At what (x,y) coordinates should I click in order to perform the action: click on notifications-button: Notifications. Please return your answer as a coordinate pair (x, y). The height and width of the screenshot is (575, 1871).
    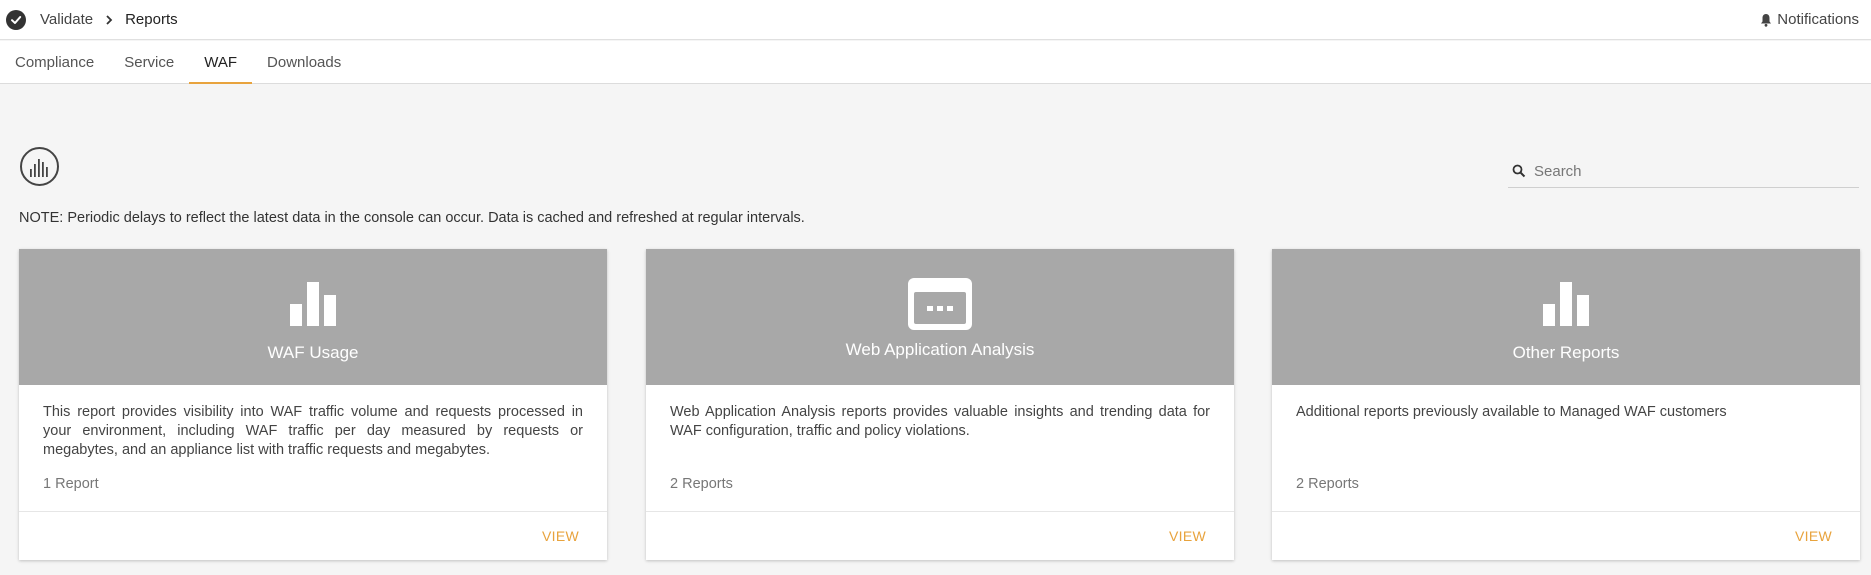
    Looking at the image, I should click on (1809, 19).